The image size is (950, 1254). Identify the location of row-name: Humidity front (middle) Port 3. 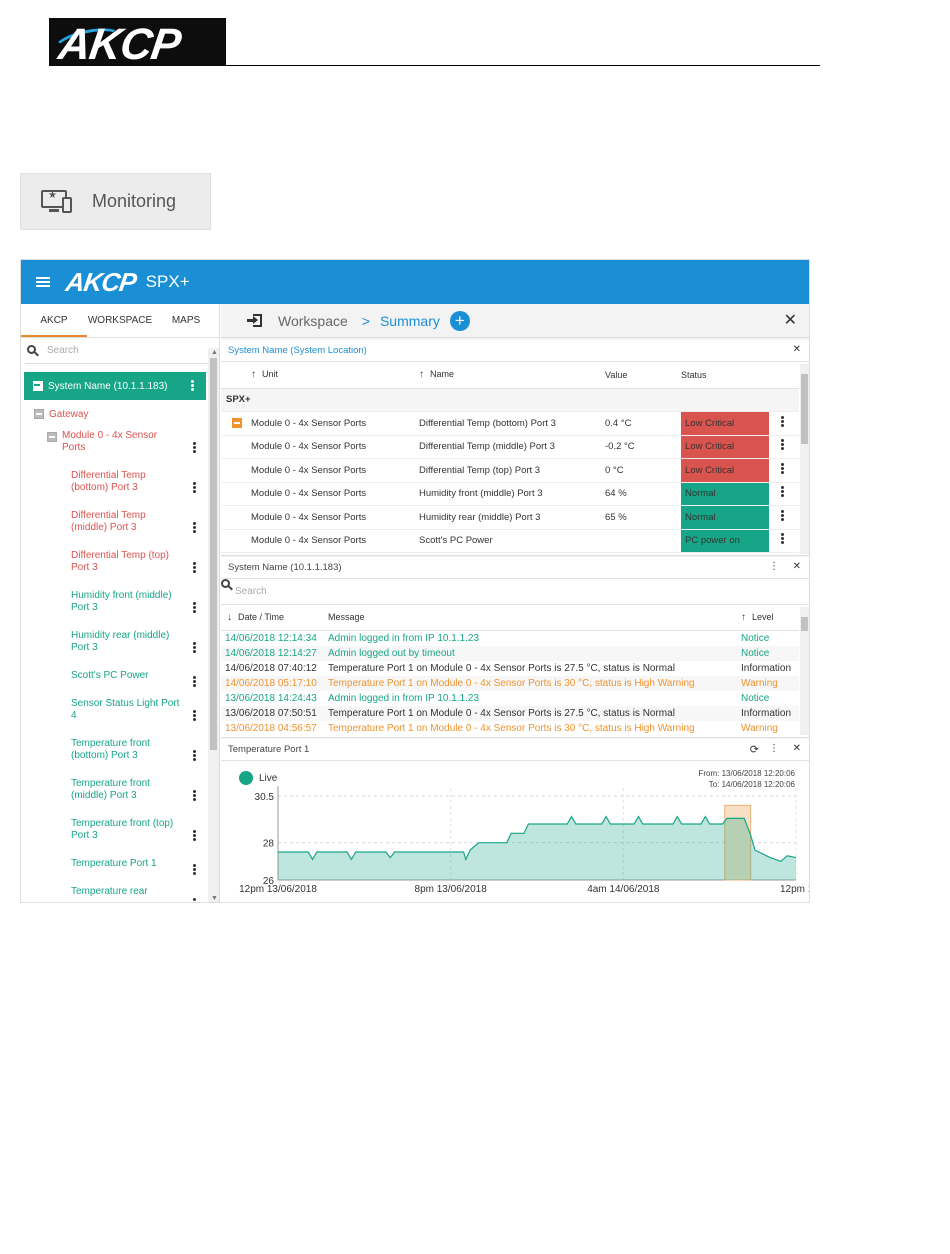
(512, 494).